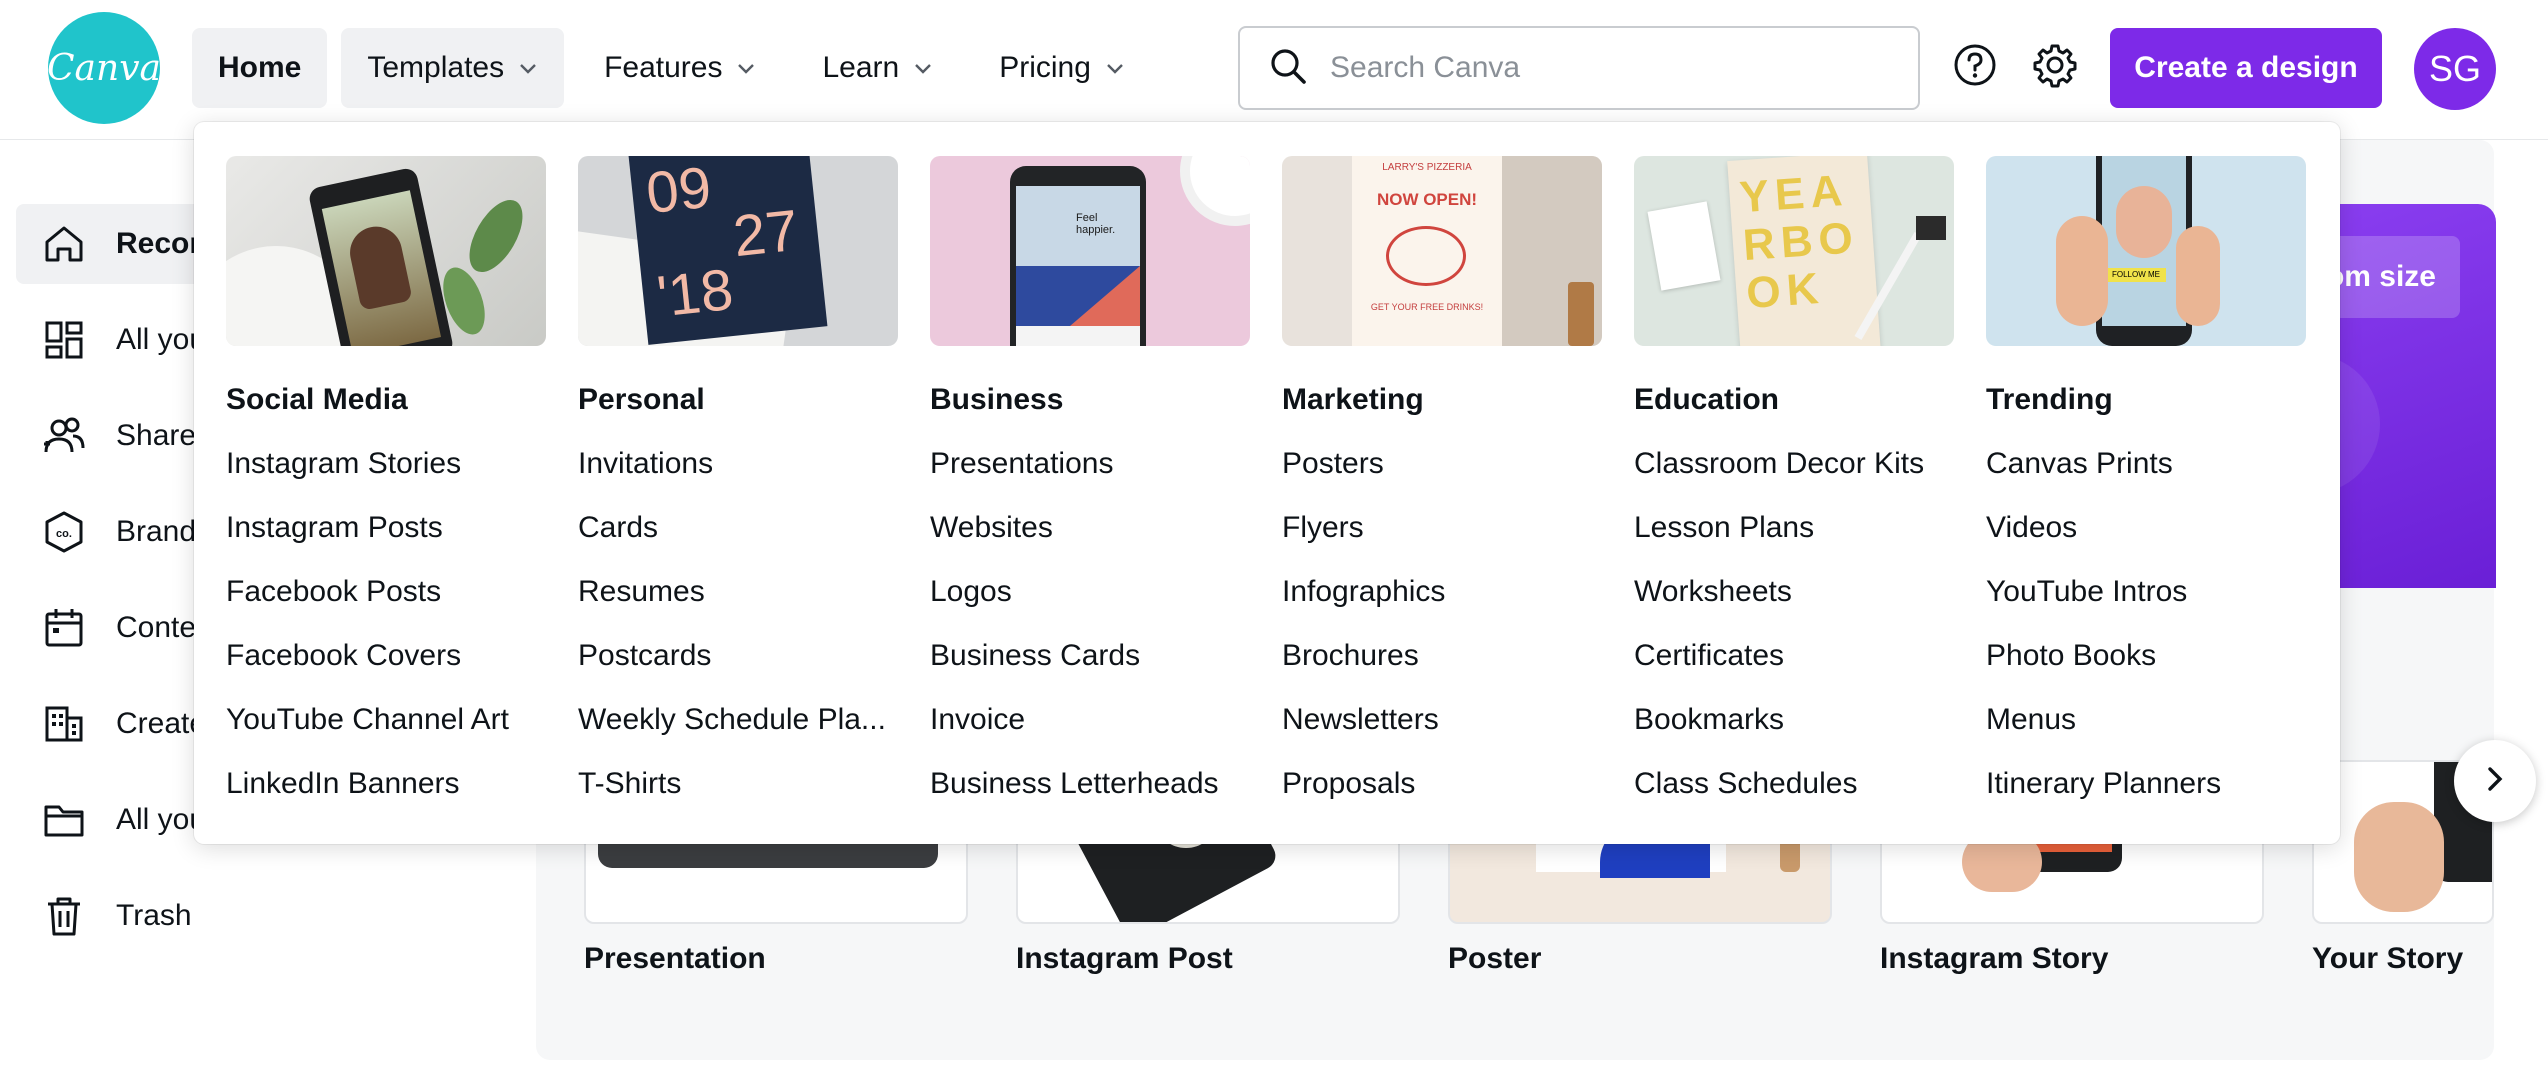 The image size is (2548, 1070). What do you see at coordinates (2146, 796) in the screenshot?
I see `template-link: Itinerary Planners` at bounding box center [2146, 796].